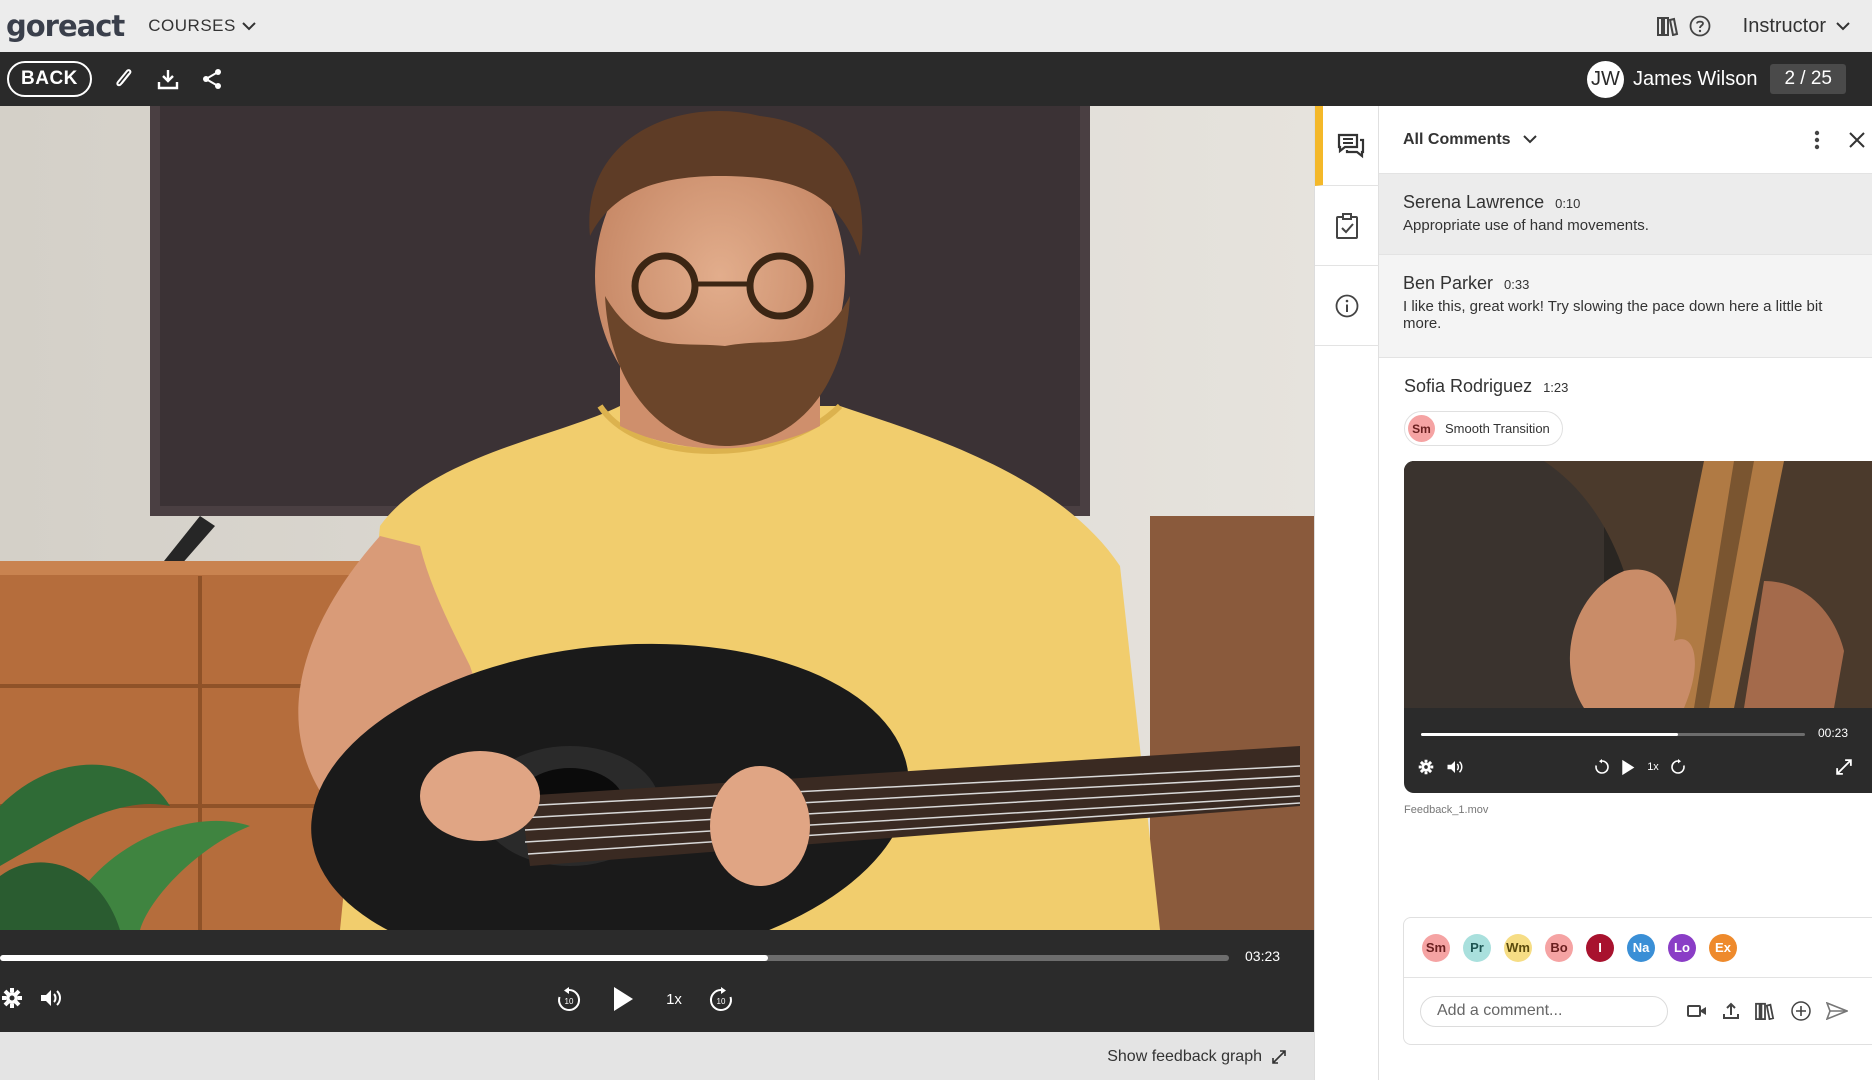 This screenshot has width=1872, height=1080. Describe the element at coordinates (1457, 139) in the screenshot. I see `panel-title: All Comments` at that location.